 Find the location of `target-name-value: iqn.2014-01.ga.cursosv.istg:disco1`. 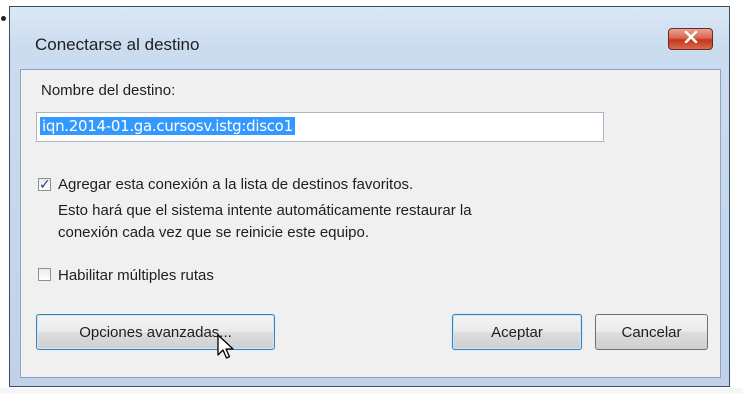

target-name-value: iqn.2014-01.ga.cursosv.istg:disco1 is located at coordinates (167, 126).